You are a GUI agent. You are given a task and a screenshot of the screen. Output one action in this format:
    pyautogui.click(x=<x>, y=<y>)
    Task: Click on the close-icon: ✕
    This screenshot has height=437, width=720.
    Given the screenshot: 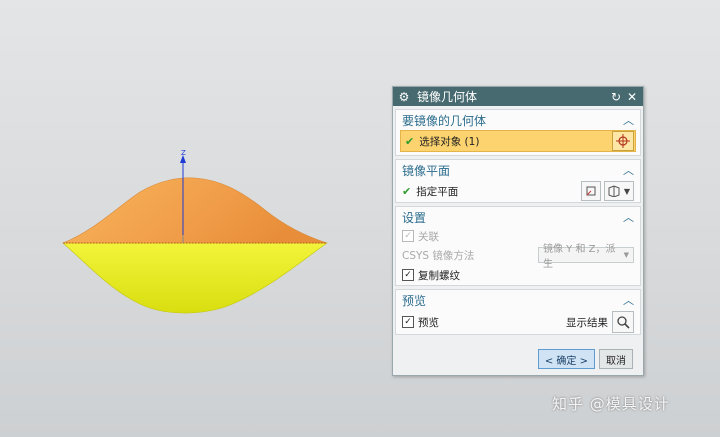 What is the action you would take?
    pyautogui.click(x=632, y=97)
    